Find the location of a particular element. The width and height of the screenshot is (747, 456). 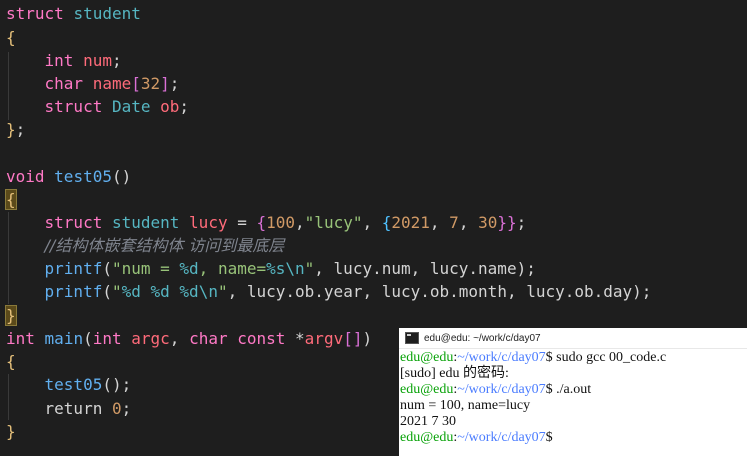

code-line-9: { is located at coordinates (11, 200).